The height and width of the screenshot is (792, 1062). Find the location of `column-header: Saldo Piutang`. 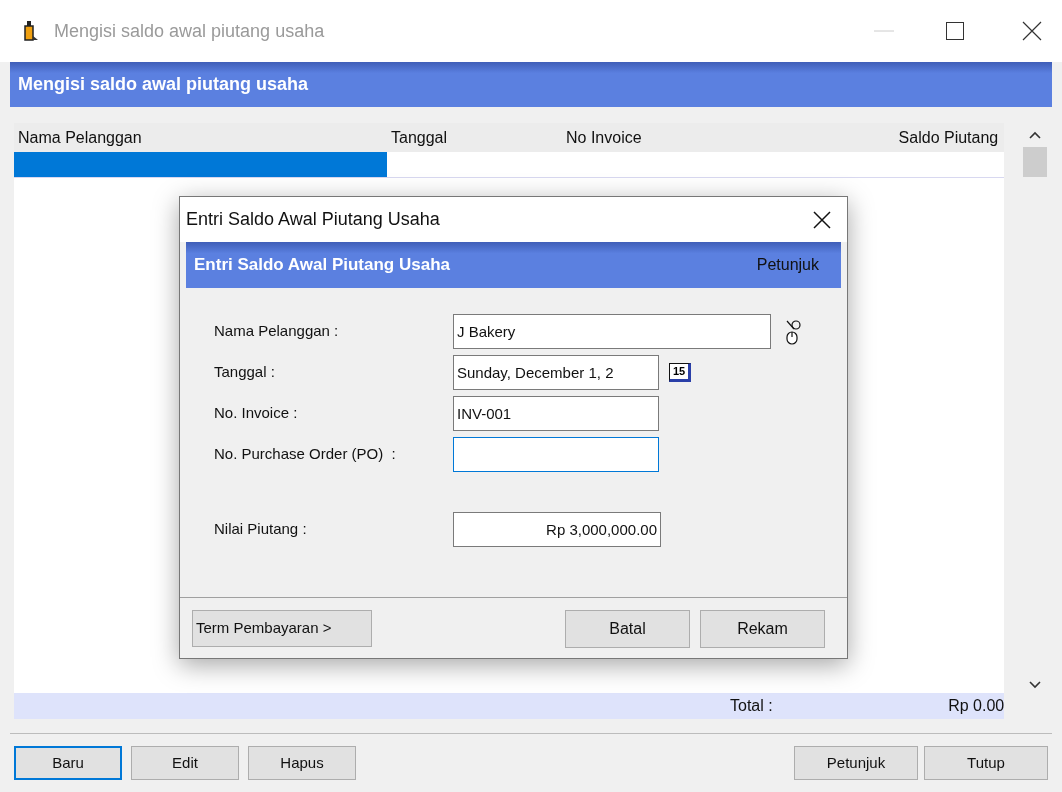

column-header: Saldo Piutang is located at coordinates (946, 137).